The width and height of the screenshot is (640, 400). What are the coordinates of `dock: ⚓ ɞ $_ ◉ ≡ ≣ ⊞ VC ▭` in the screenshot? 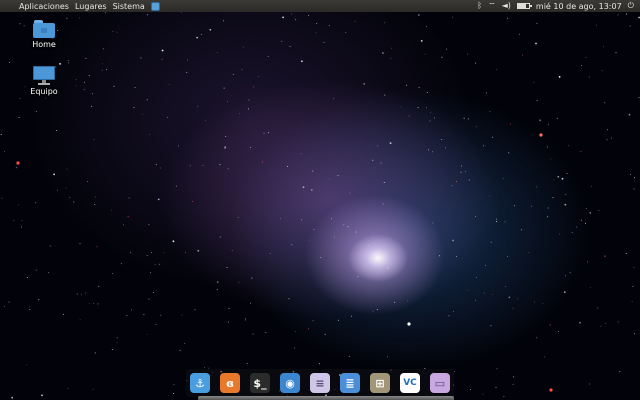 It's located at (320, 383).